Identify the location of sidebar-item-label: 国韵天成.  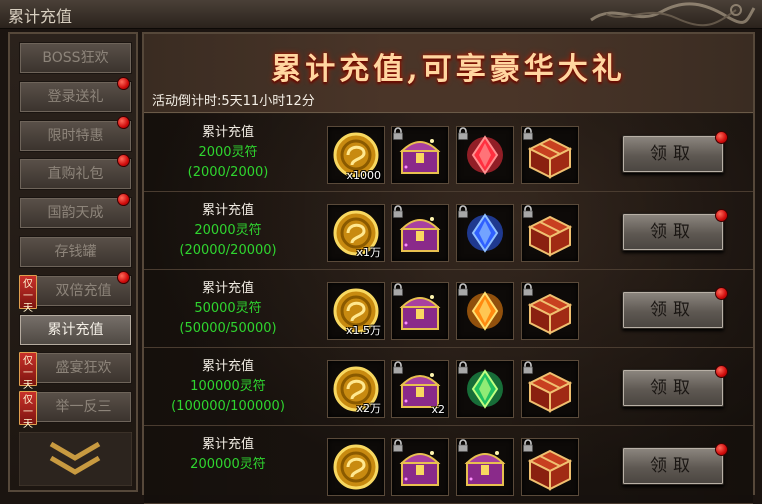
(75, 213).